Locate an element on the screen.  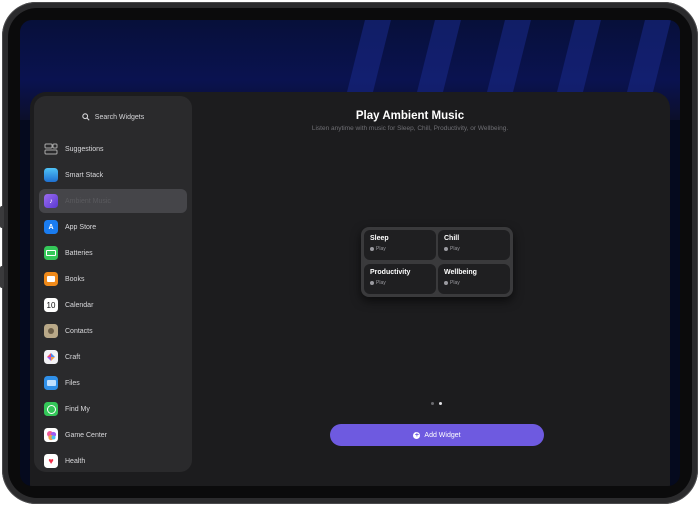
sidebar-item-contacts: Contacts is located at coordinates (113, 331).